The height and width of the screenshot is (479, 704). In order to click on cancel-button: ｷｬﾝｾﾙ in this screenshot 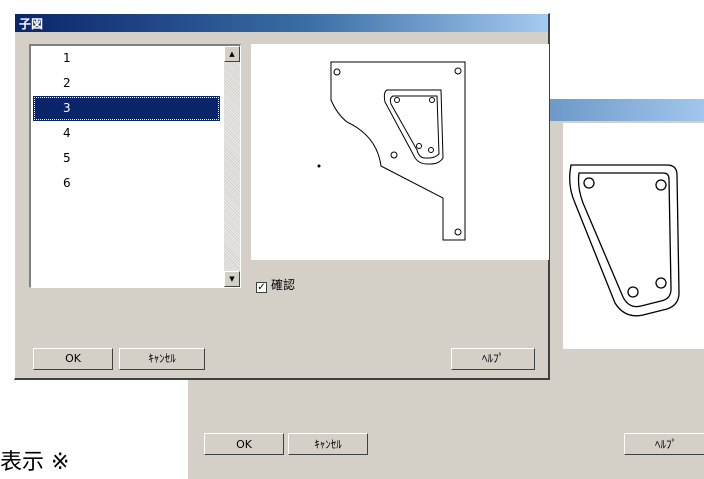, I will do `click(162, 359)`.